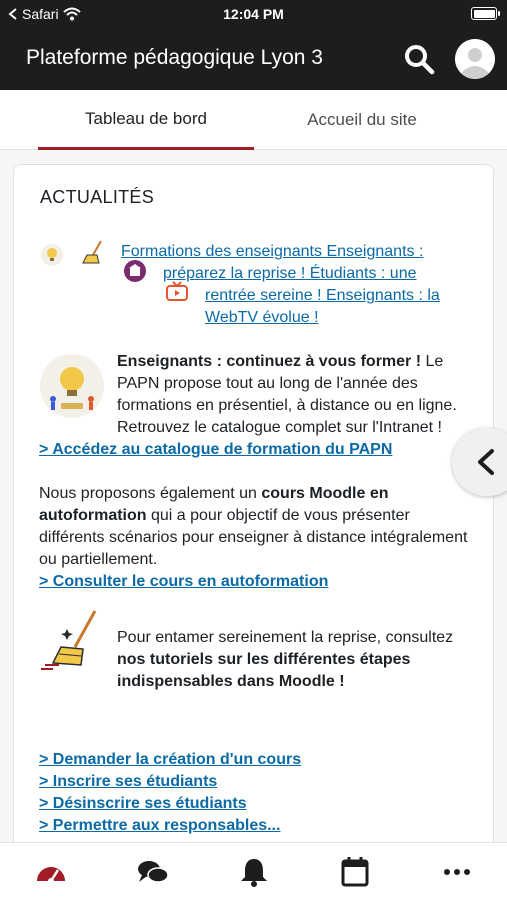 This screenshot has width=507, height=900. I want to click on tutorial-link-create-course: > Demander la création d'un cours, so click(170, 759).